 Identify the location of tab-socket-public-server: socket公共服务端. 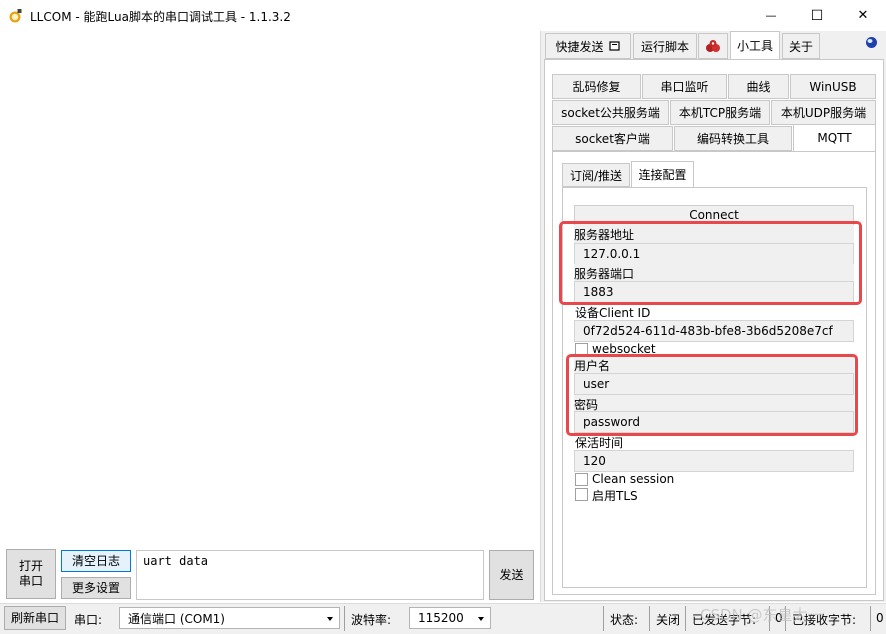
(610, 112).